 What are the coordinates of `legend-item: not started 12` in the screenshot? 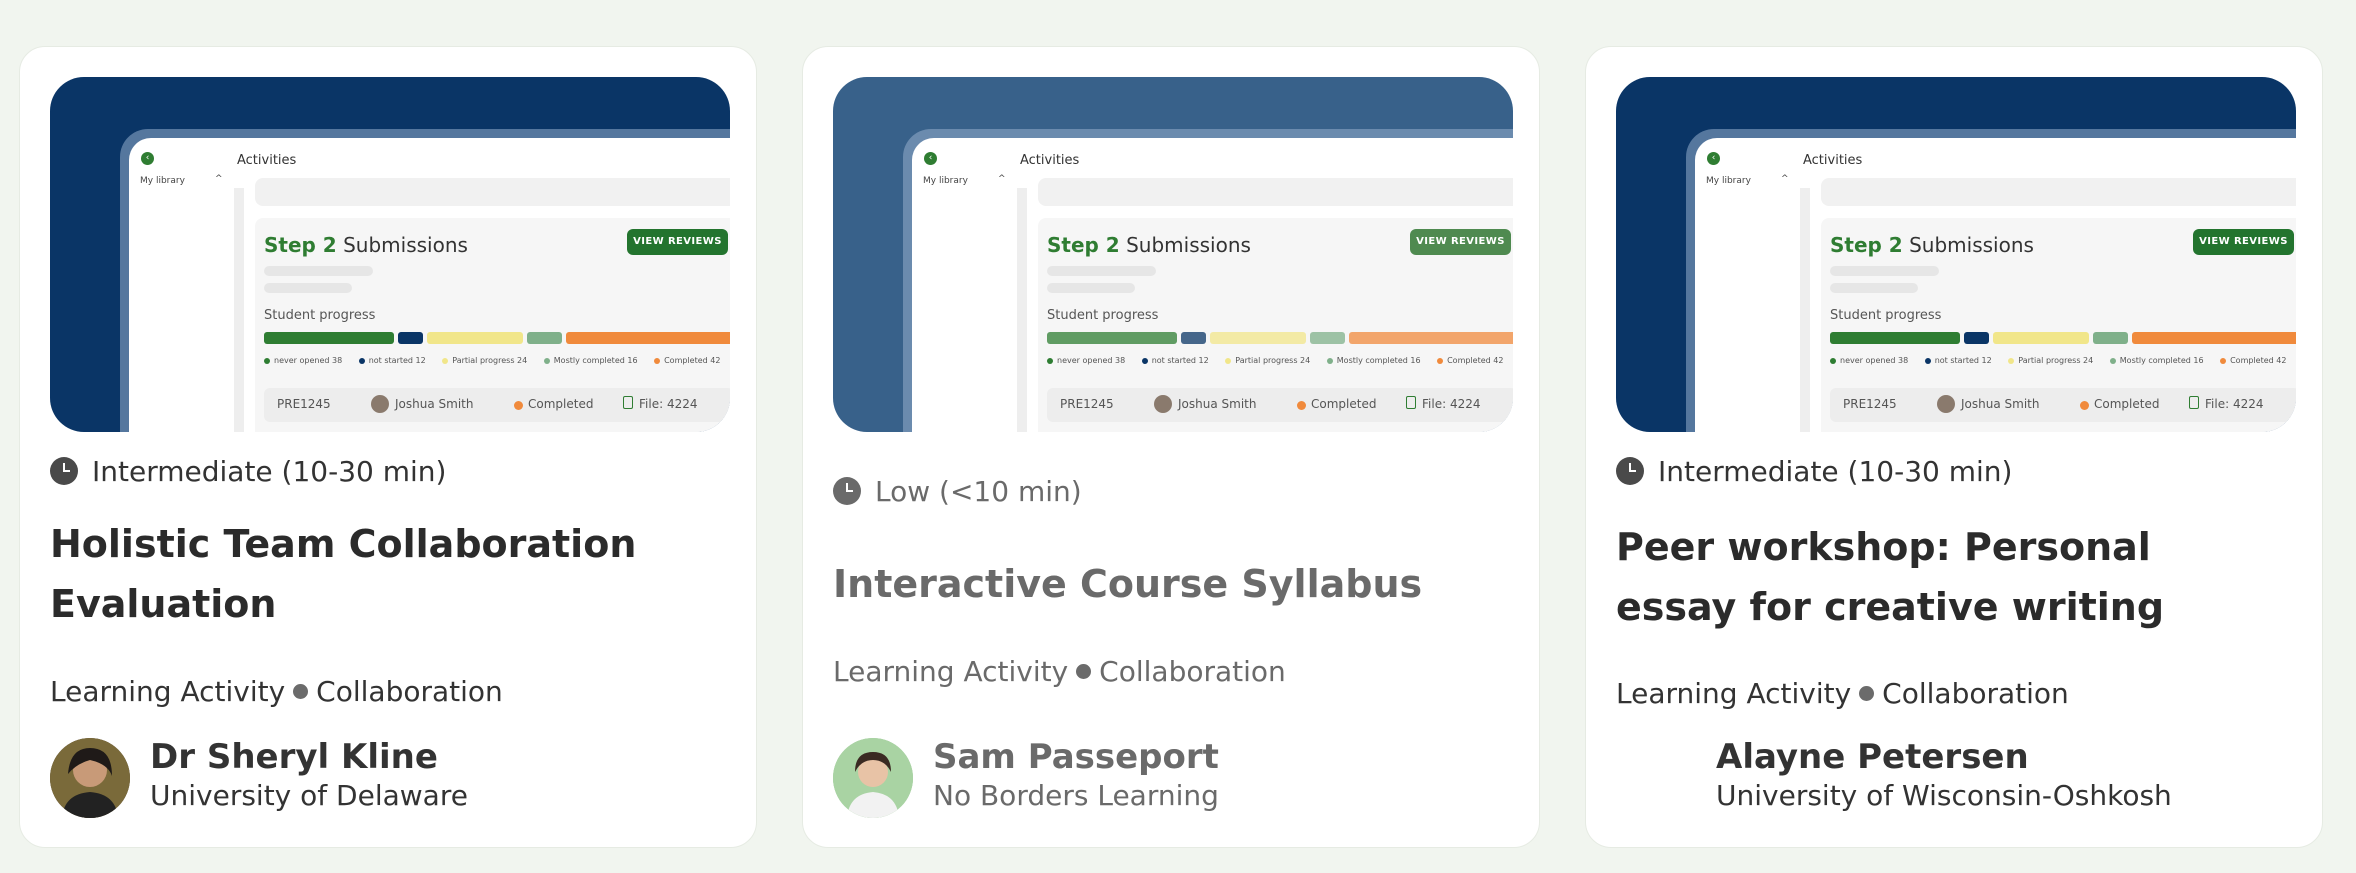 It's located at (1175, 360).